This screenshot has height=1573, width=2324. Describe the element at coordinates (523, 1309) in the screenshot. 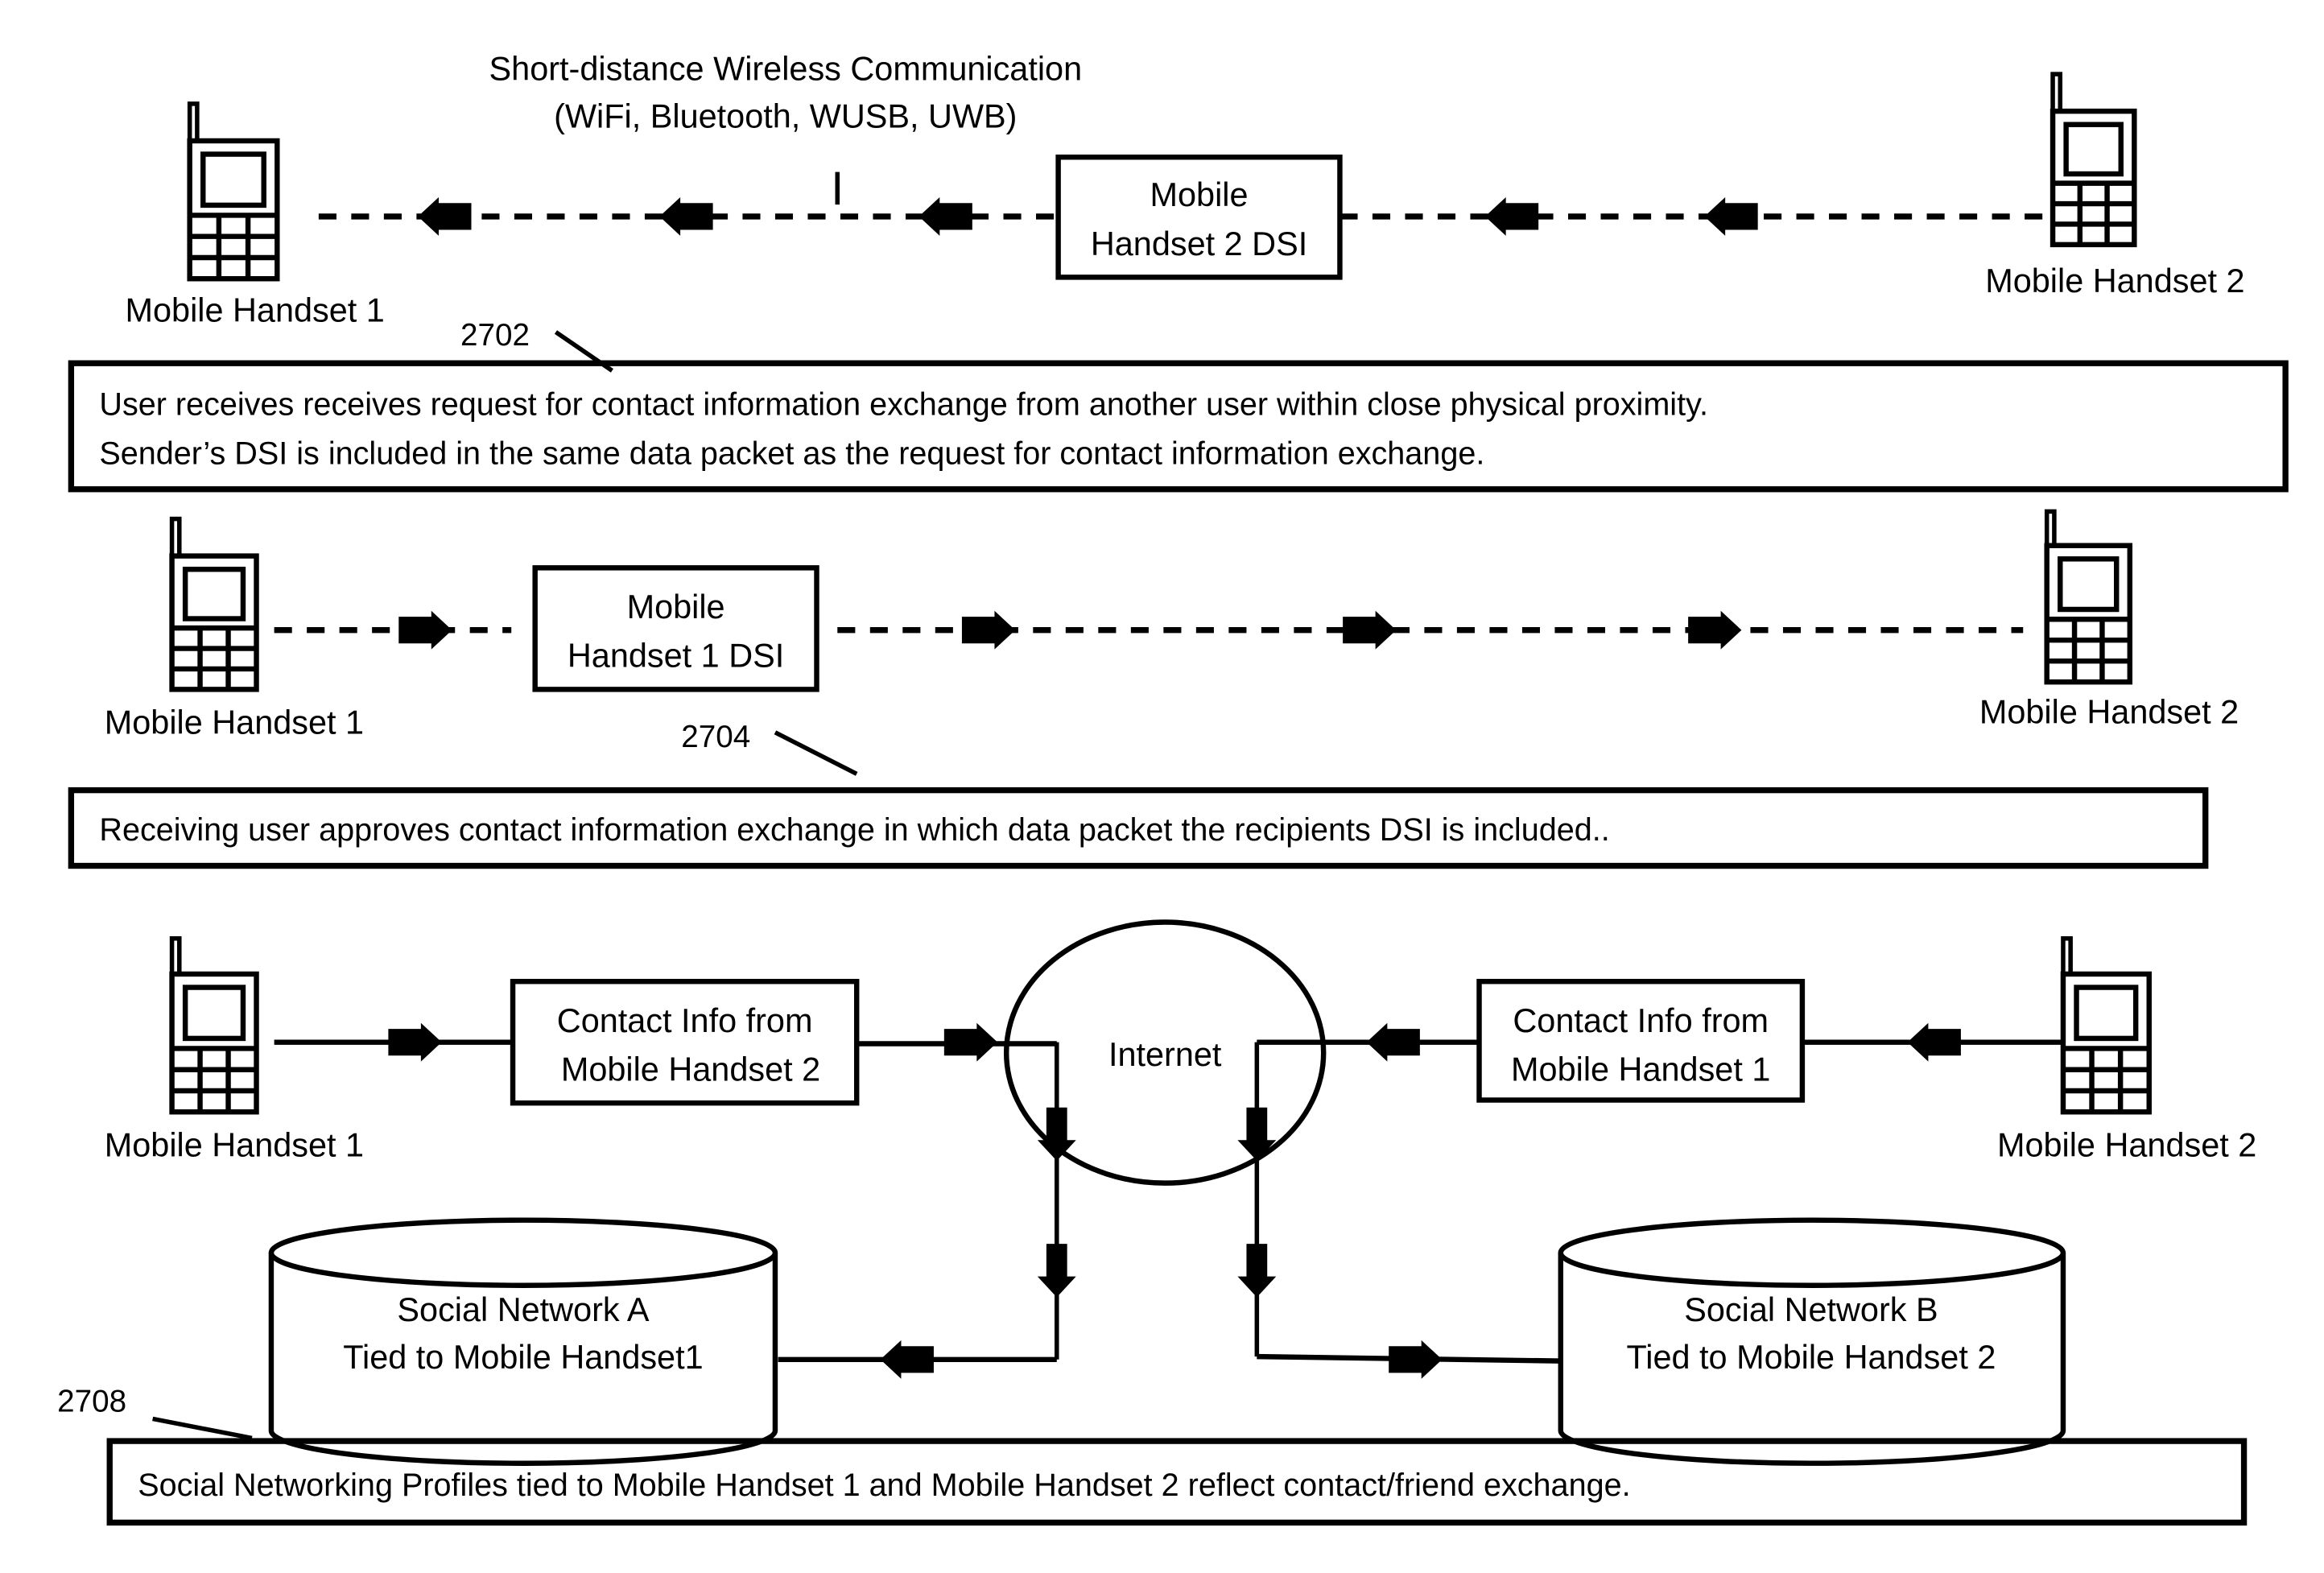

I see `database-a-line-1: Social Network A` at that location.